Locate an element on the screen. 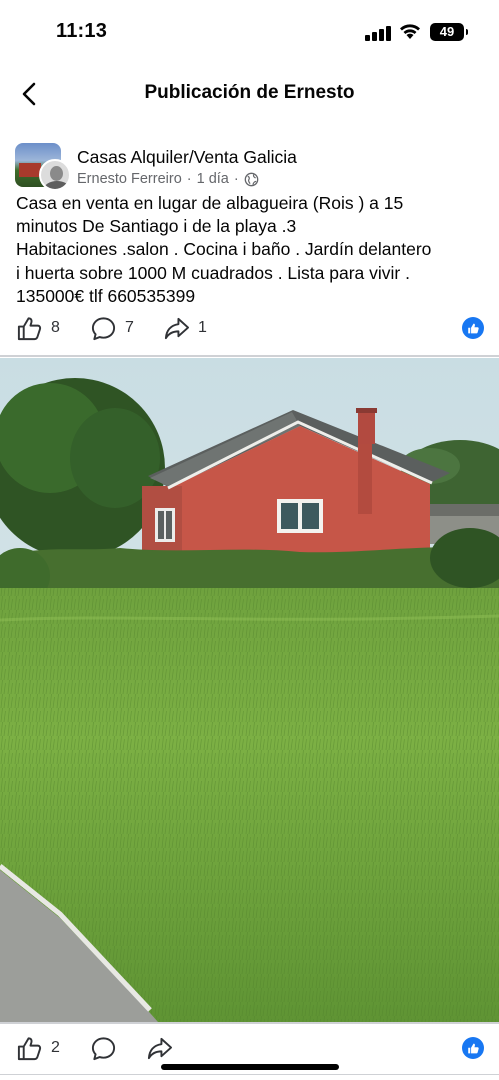 The image size is (499, 1080). photo-like-button: 2 is located at coordinates (38, 1048).